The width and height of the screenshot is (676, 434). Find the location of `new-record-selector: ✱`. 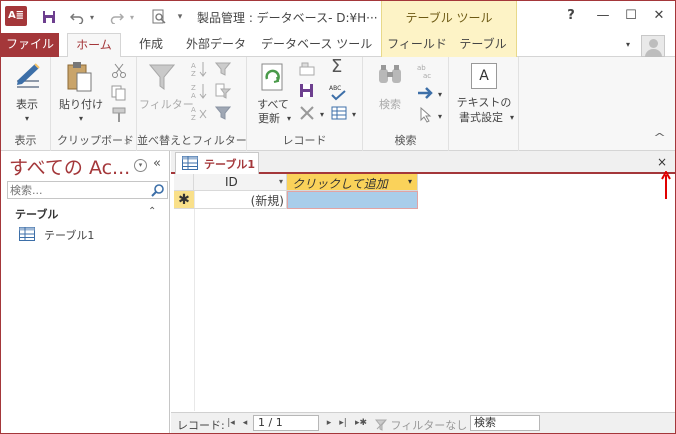

new-record-selector: ✱ is located at coordinates (184, 200).